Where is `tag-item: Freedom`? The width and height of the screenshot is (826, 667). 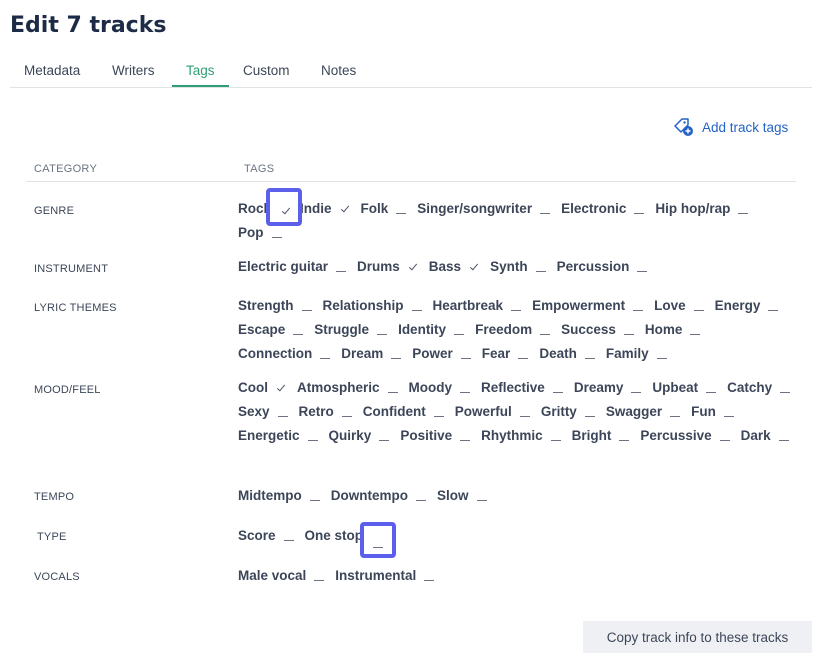 tag-item: Freedom is located at coordinates (513, 329).